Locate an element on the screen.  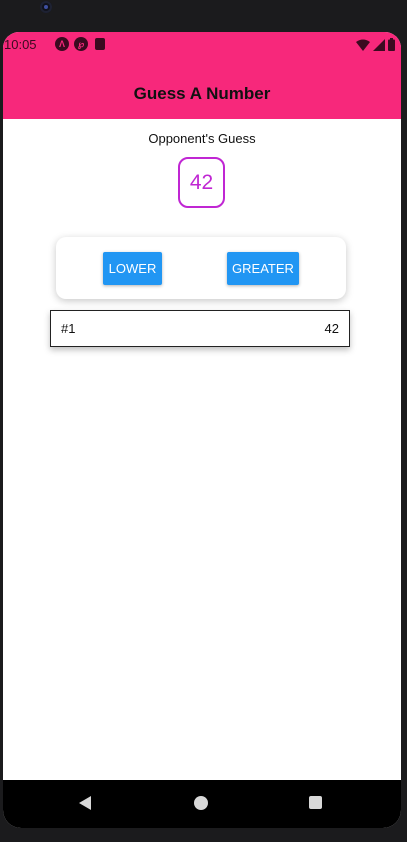
status-icons-right is located at coordinates (375, 44).